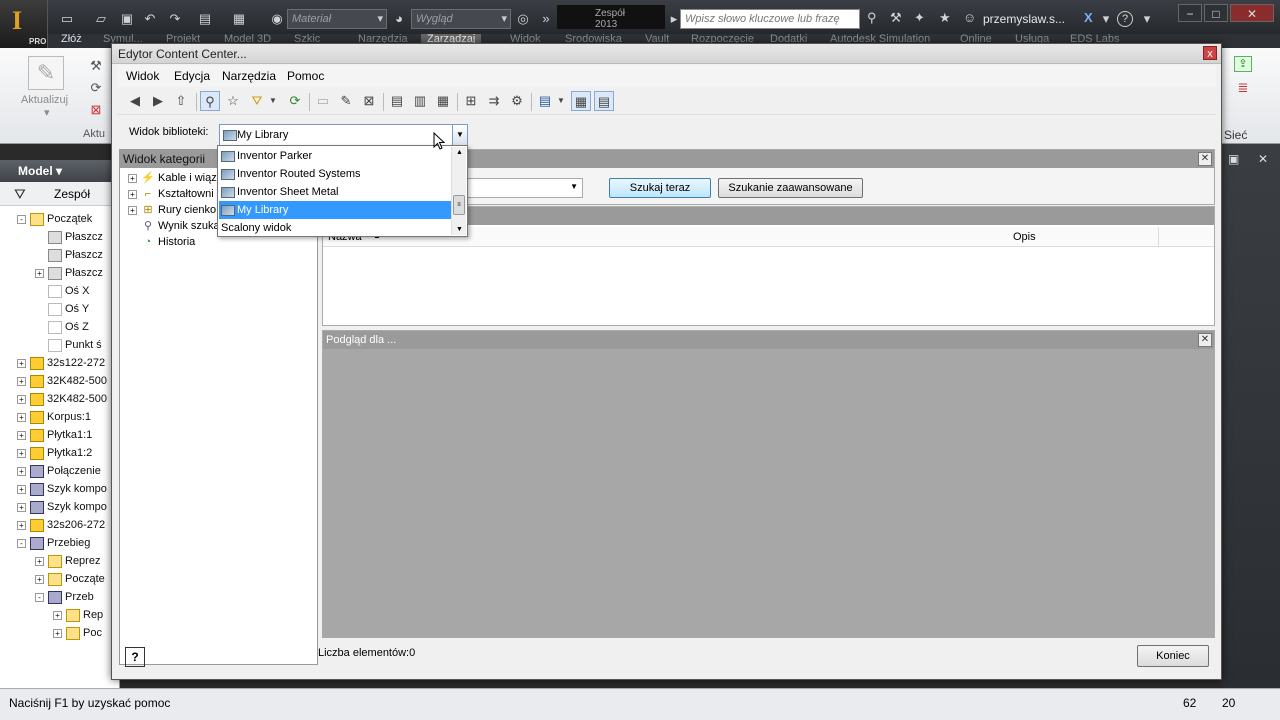 This screenshot has height=720, width=1280. Describe the element at coordinates (459, 205) in the screenshot. I see `scroll-thumb: ≡` at that location.